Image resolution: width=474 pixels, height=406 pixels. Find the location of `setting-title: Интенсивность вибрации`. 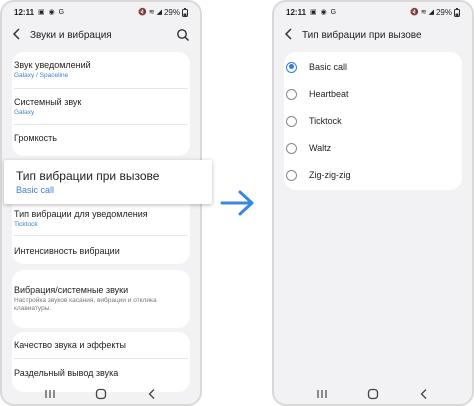

setting-title: Интенсивность вибрации is located at coordinates (67, 251).